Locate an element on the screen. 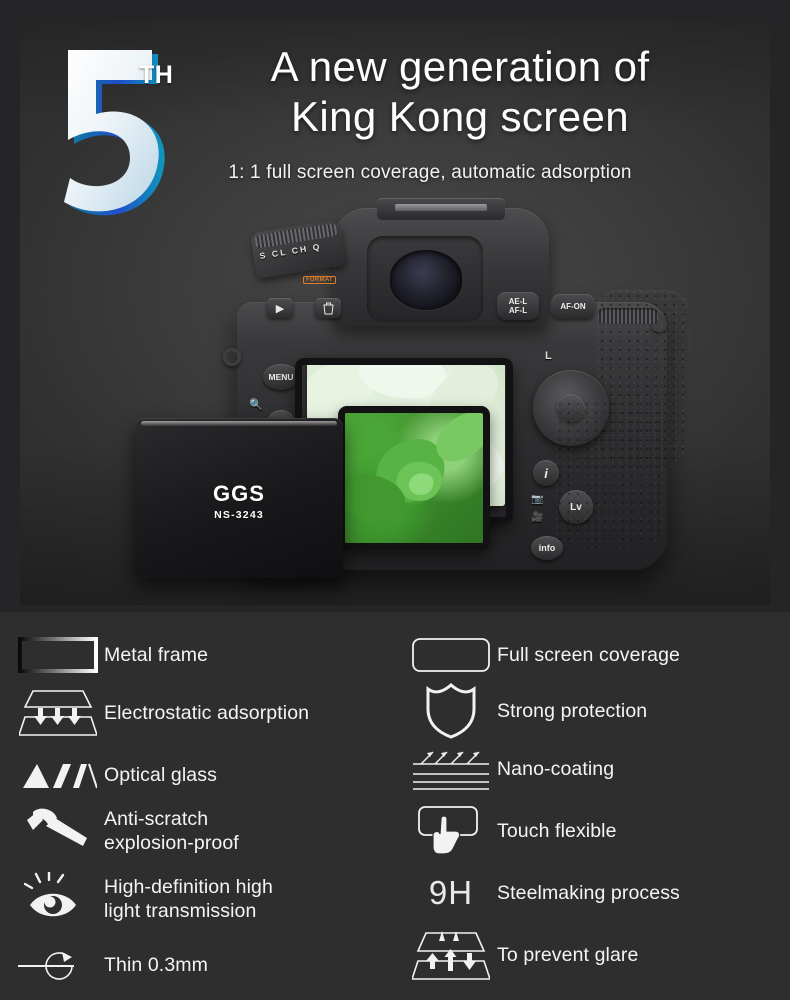  screen-protector-inner-frame is located at coordinates (414, 478).